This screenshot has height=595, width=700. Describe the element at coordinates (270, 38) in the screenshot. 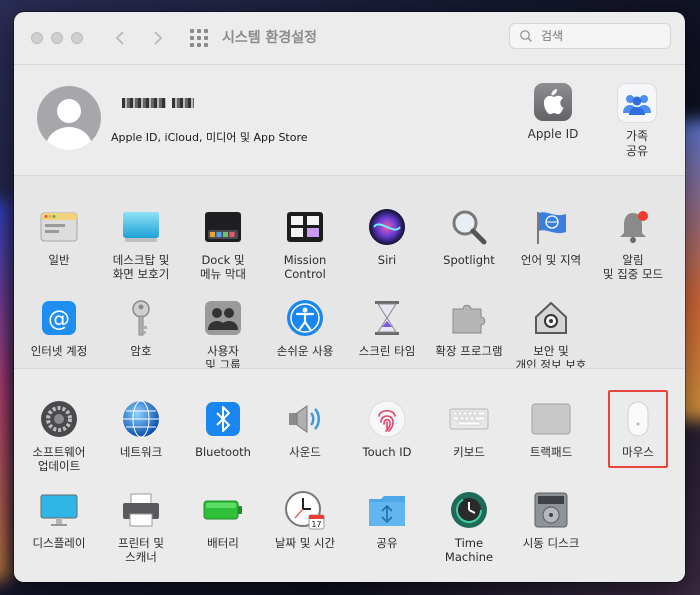

I see `window-title: 시스템 환경설정` at that location.